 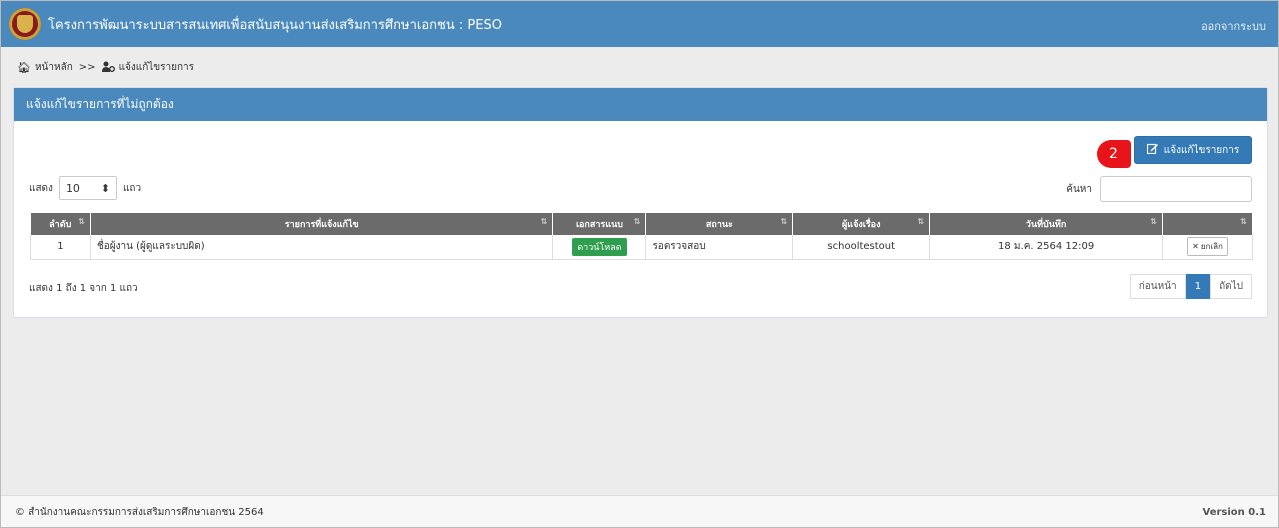 What do you see at coordinates (156, 67) in the screenshot?
I see `breadcrumb-current: แจ้งแก้ไขรายการ` at bounding box center [156, 67].